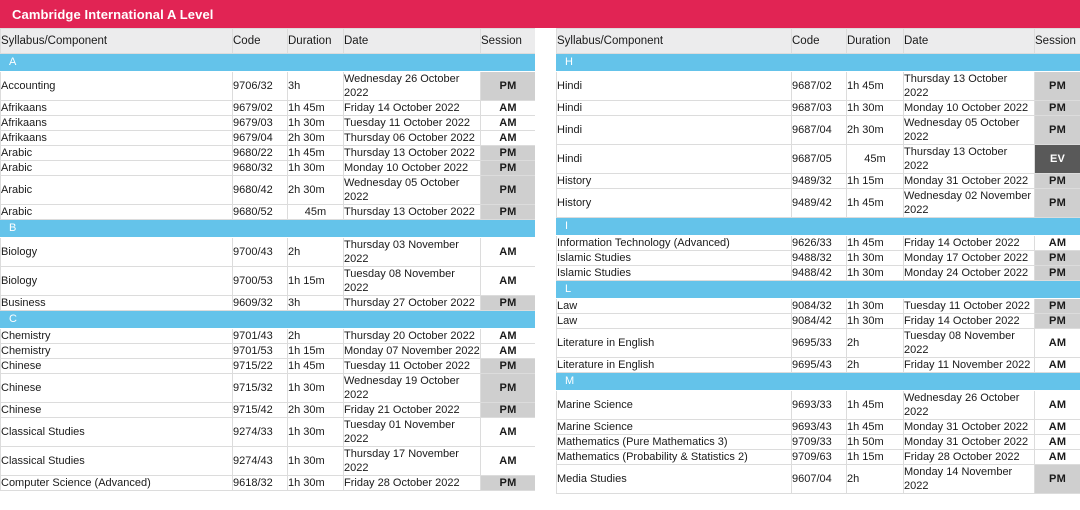  Describe the element at coordinates (412, 252) in the screenshot. I see `cell-date: Thursday 03 November 2022` at that location.